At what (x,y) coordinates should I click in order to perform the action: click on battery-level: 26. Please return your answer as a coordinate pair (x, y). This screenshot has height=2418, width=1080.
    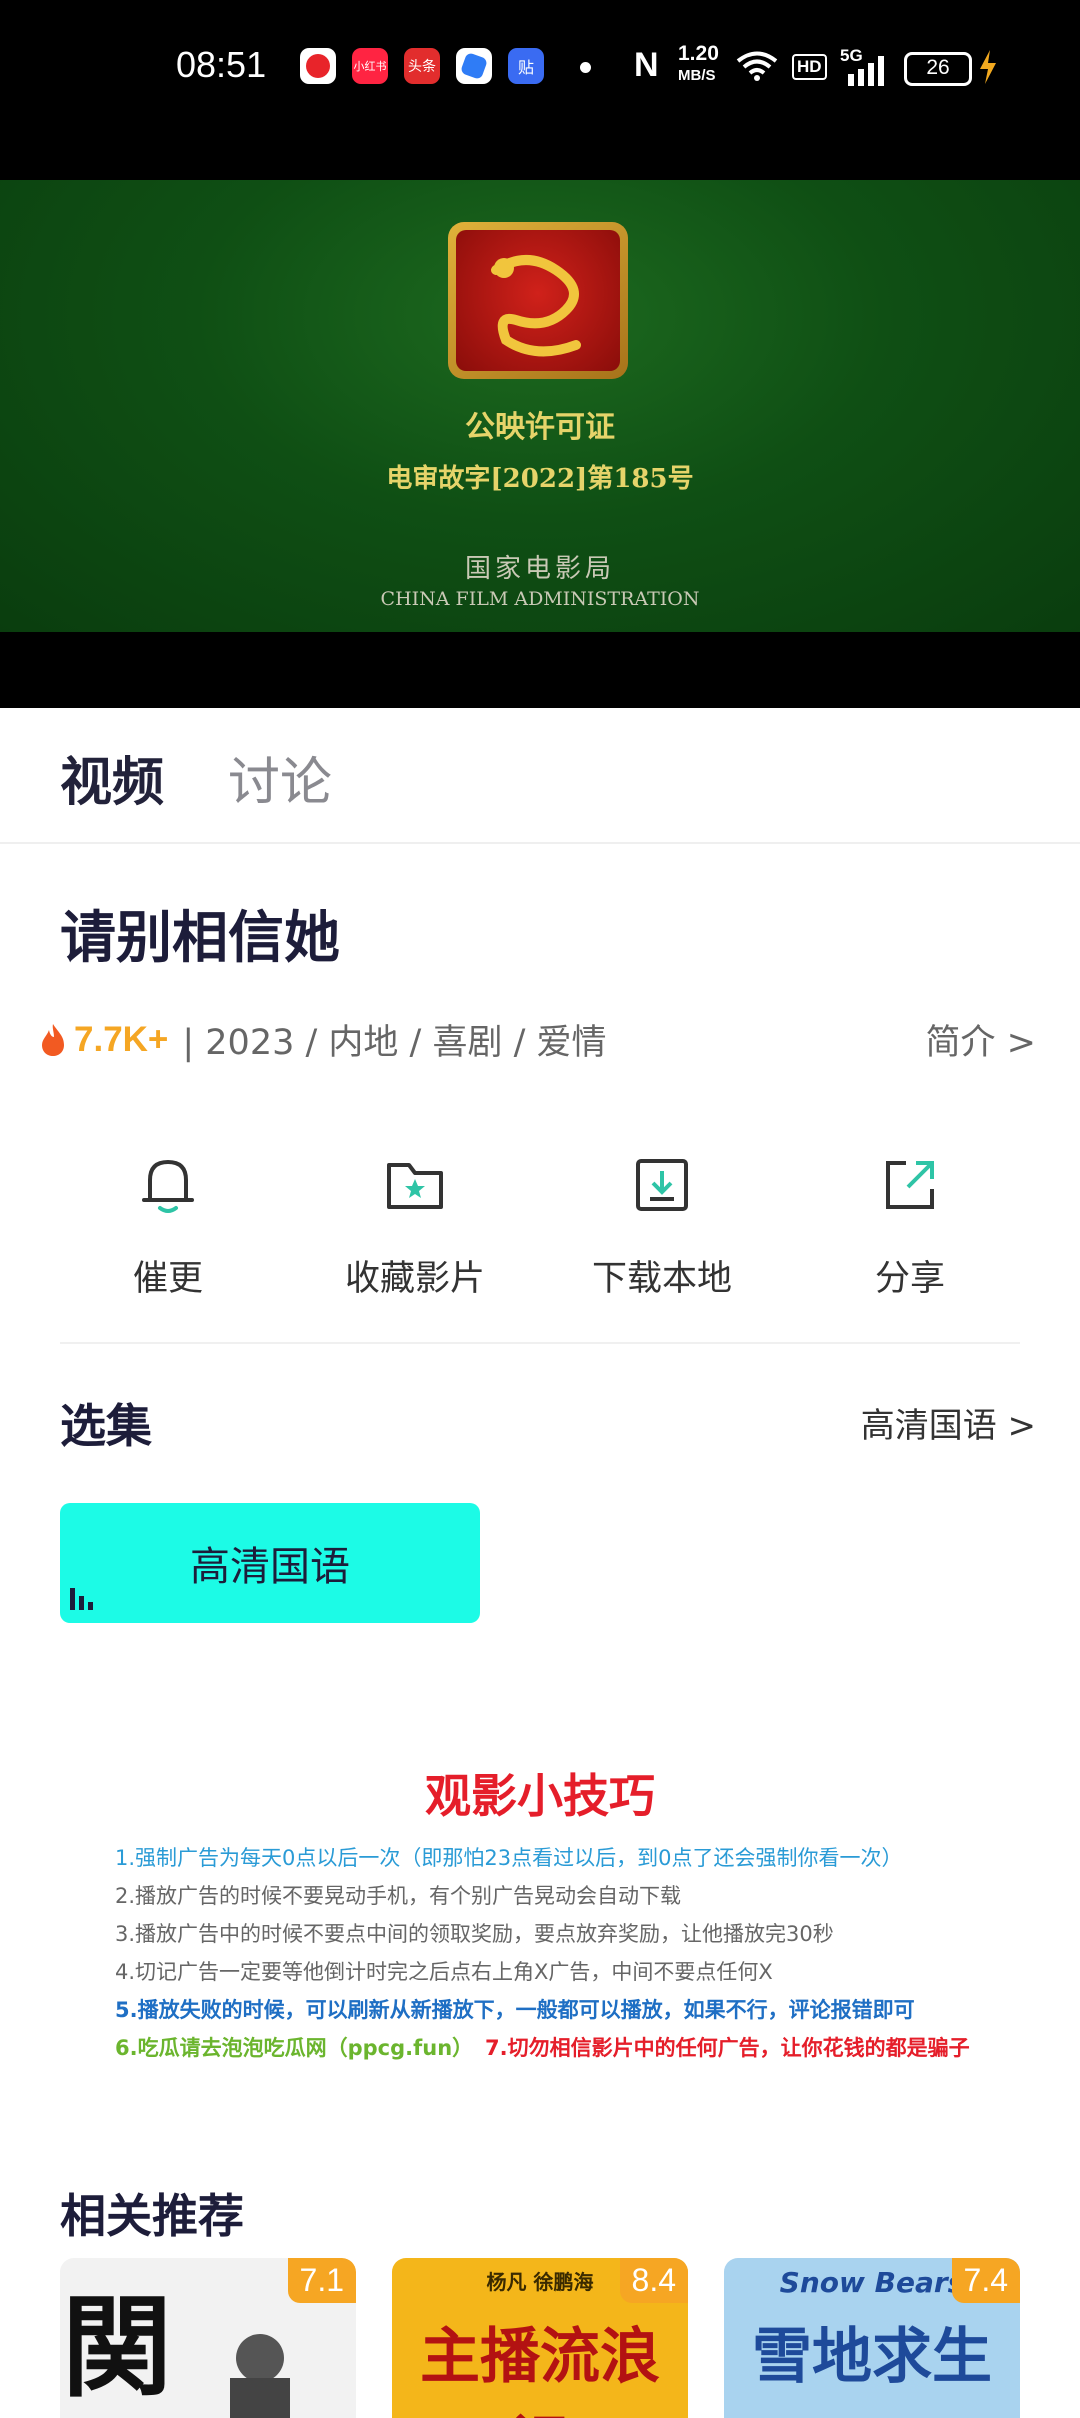
    Looking at the image, I should click on (938, 67).